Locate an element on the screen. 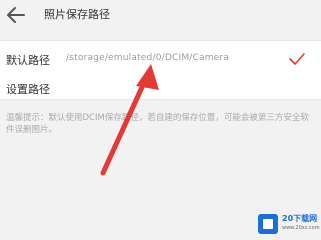 The height and width of the screenshot is (240, 321). watermark-logo-icon is located at coordinates (268, 224).